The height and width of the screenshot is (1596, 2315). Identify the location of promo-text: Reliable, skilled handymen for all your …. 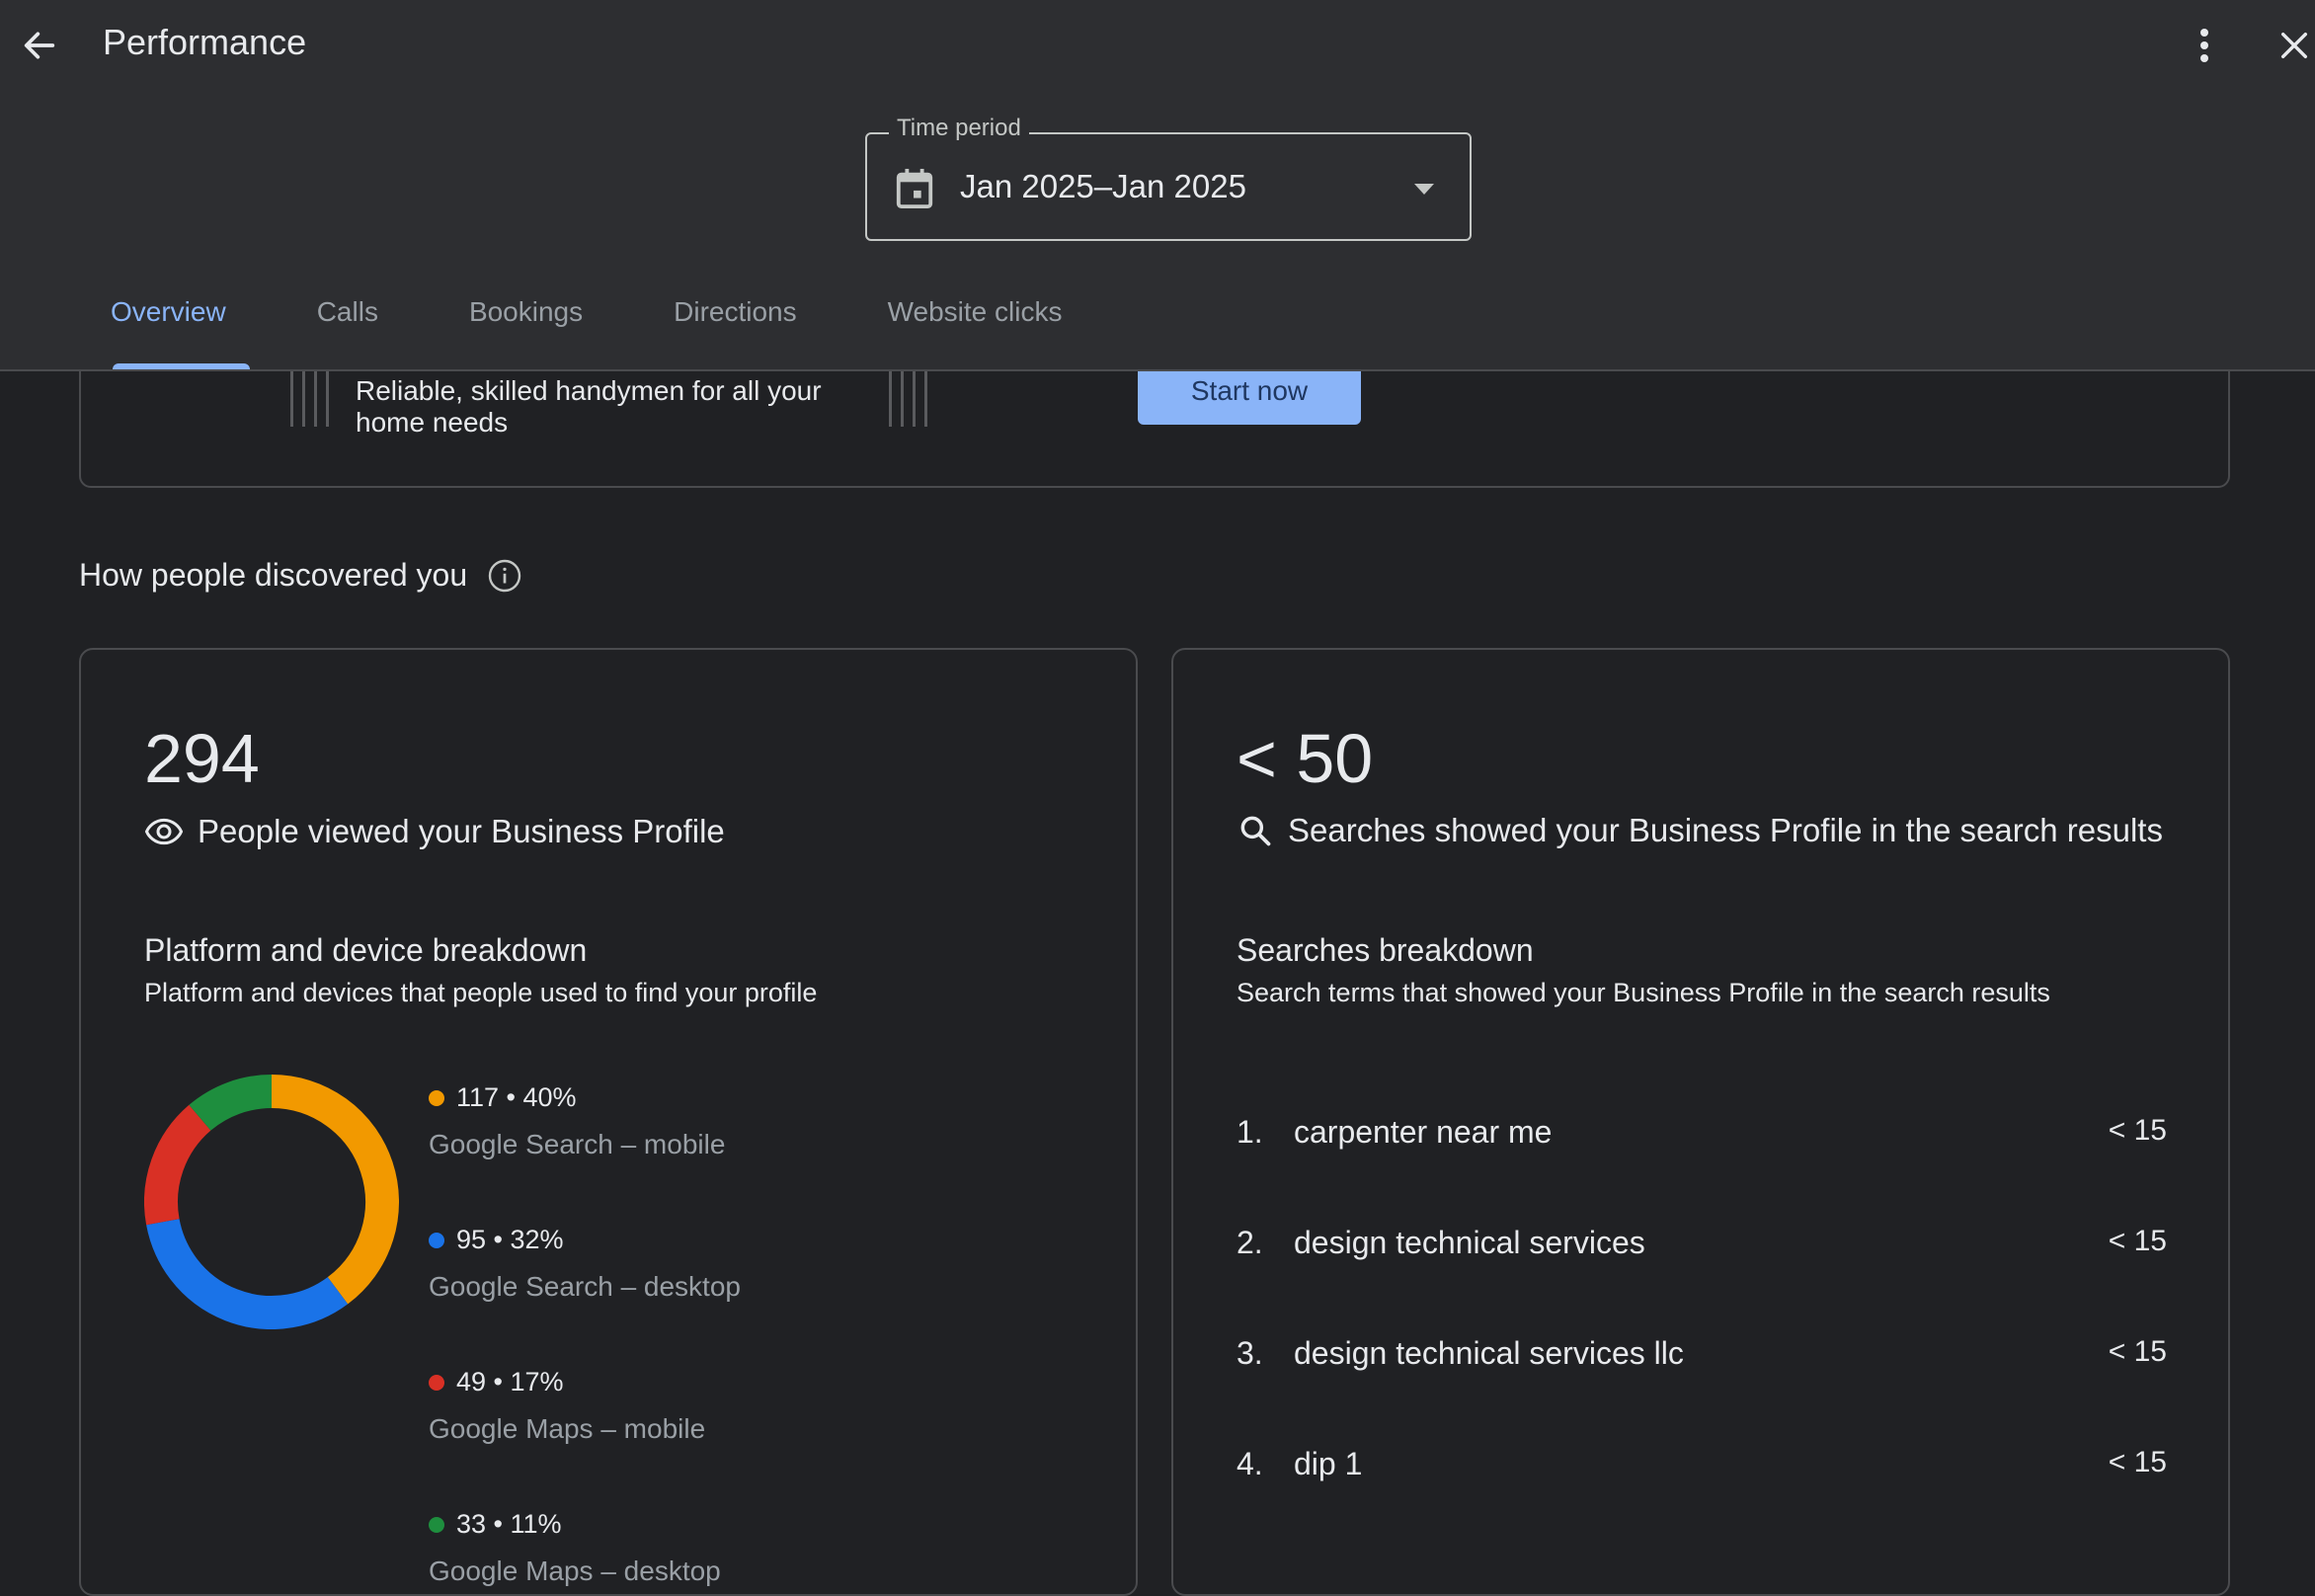
(589, 407).